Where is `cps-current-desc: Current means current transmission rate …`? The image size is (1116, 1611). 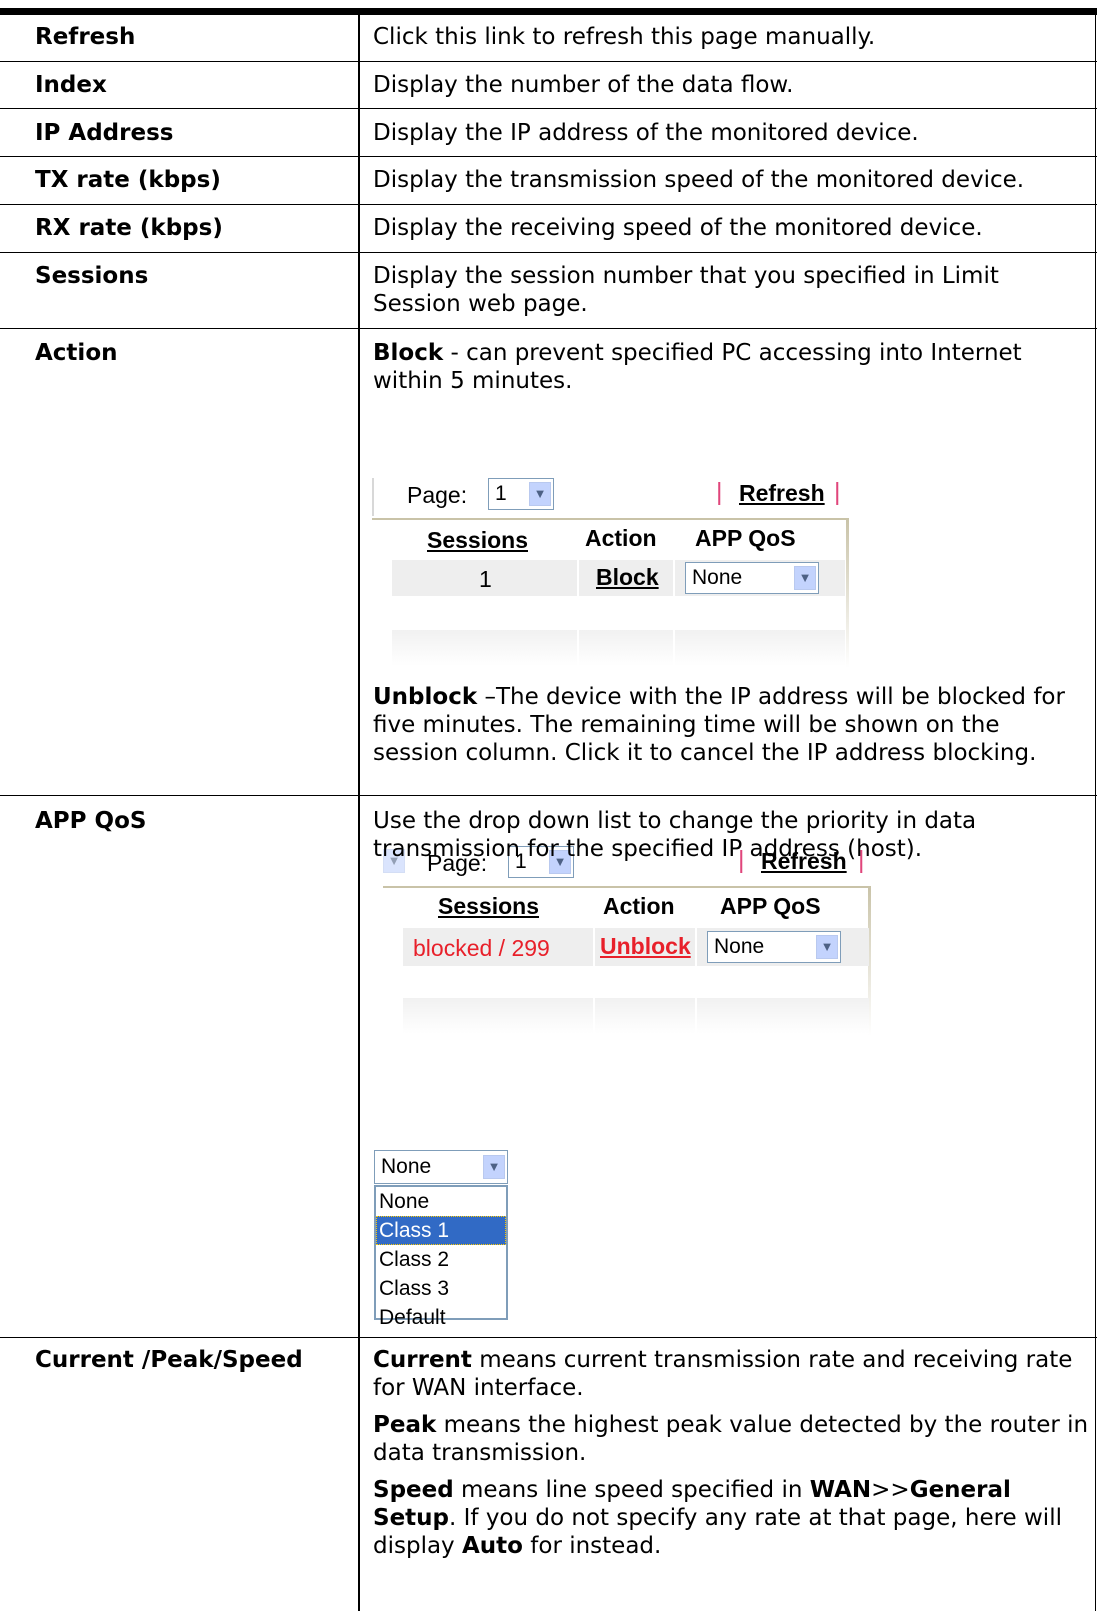 cps-current-desc: Current means current transmission rate … is located at coordinates (731, 1374).